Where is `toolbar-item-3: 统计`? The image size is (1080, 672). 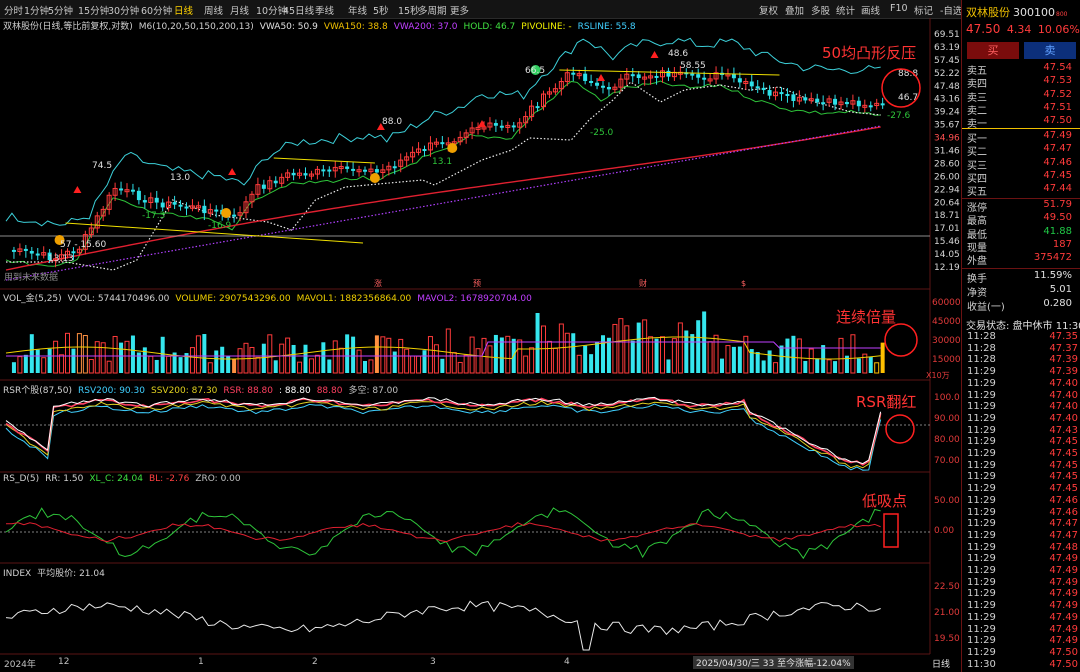 toolbar-item-3: 统计 is located at coordinates (845, 10).